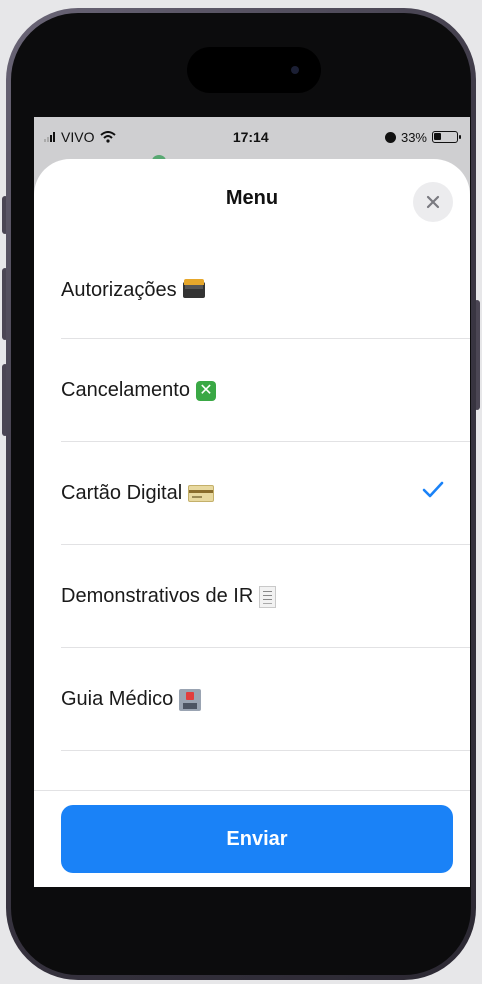 This screenshot has height=984, width=482. I want to click on send-button: Enviar, so click(257, 839).